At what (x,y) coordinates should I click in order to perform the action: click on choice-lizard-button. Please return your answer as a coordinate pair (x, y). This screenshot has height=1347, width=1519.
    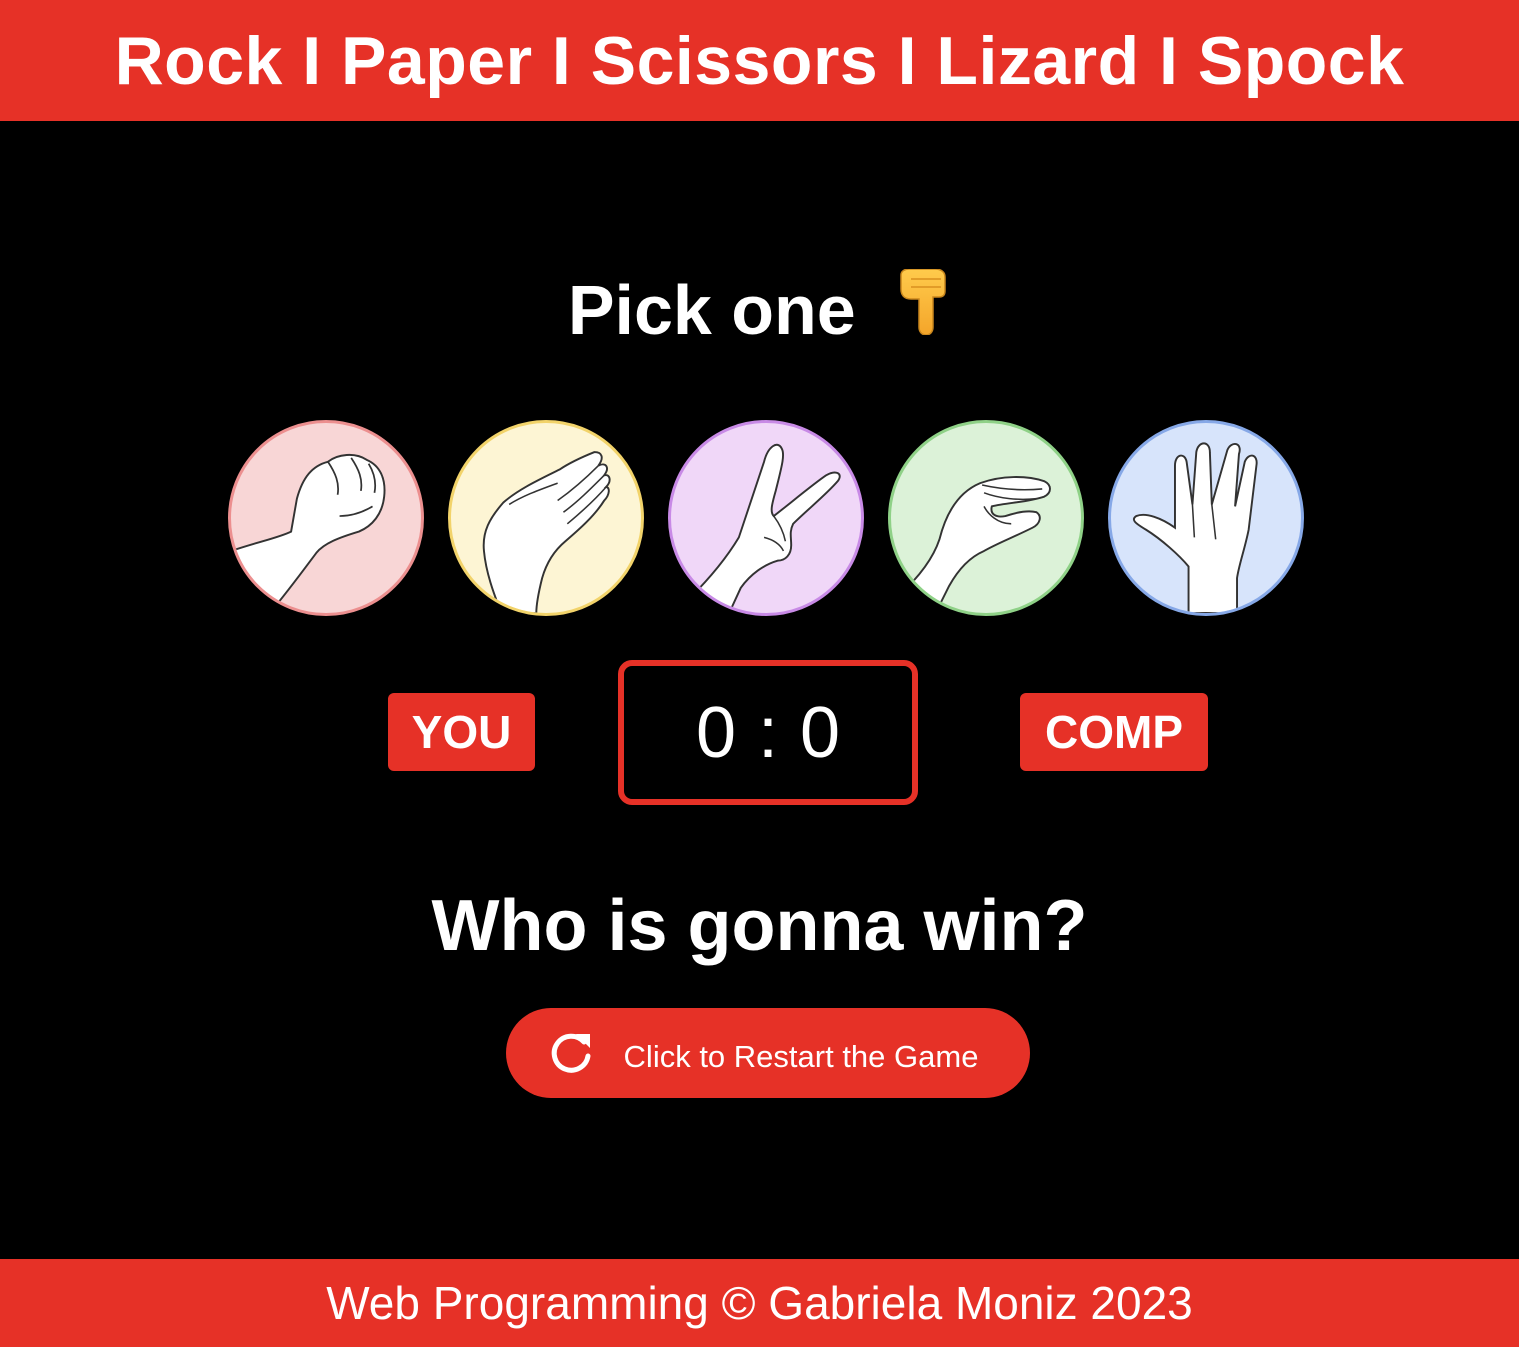
    Looking at the image, I should click on (986, 518).